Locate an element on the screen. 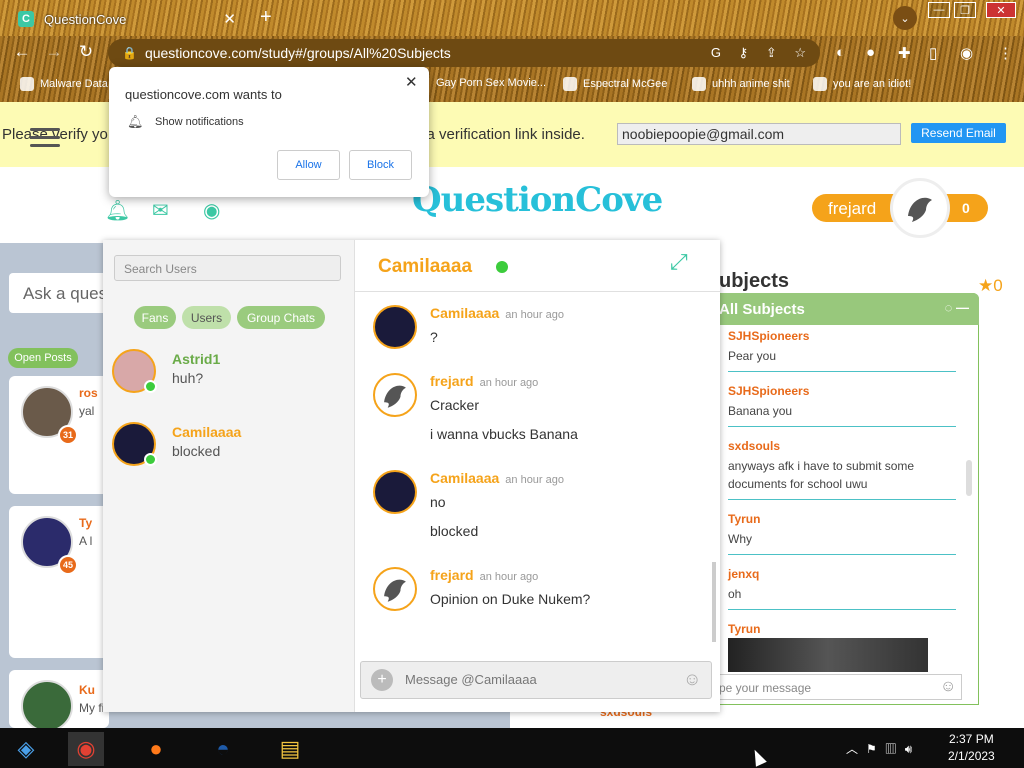 Image resolution: width=1024 pixels, height=768 pixels. tab-group-chats: Group Chats is located at coordinates (281, 317).